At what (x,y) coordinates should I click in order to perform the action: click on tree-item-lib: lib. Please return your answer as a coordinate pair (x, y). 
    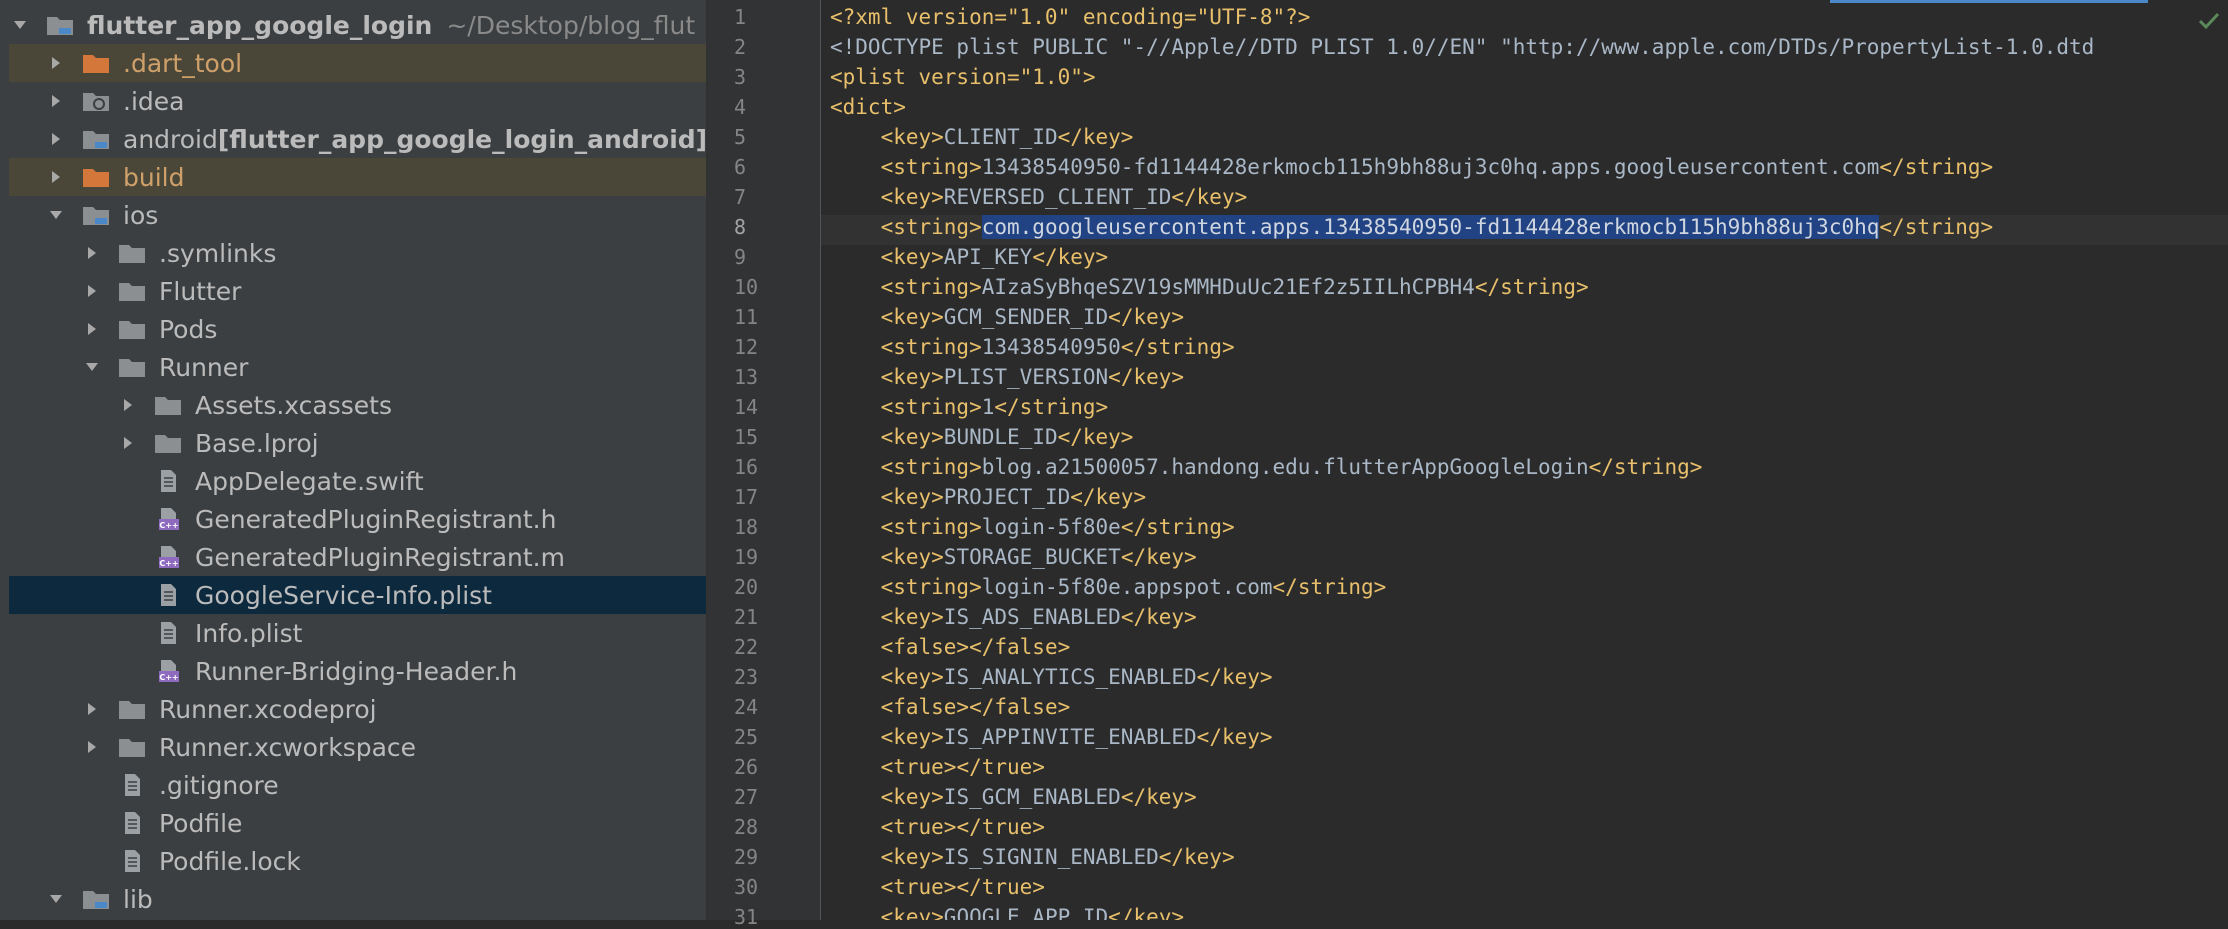
    Looking at the image, I should click on (357, 899).